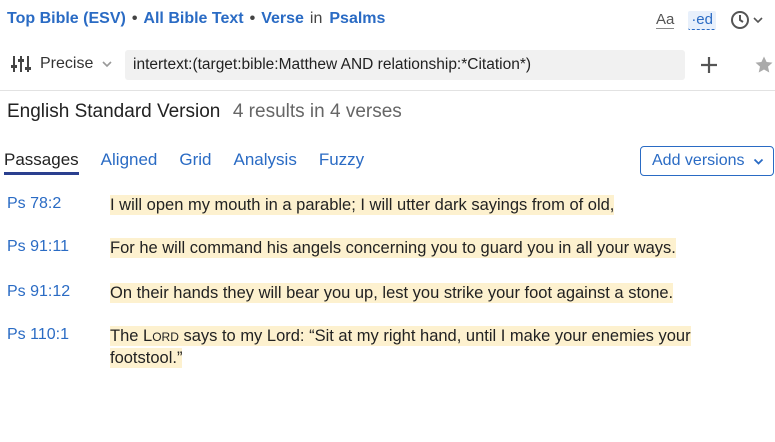 The height and width of the screenshot is (442, 775). What do you see at coordinates (764, 64) in the screenshot?
I see `star-icon` at bounding box center [764, 64].